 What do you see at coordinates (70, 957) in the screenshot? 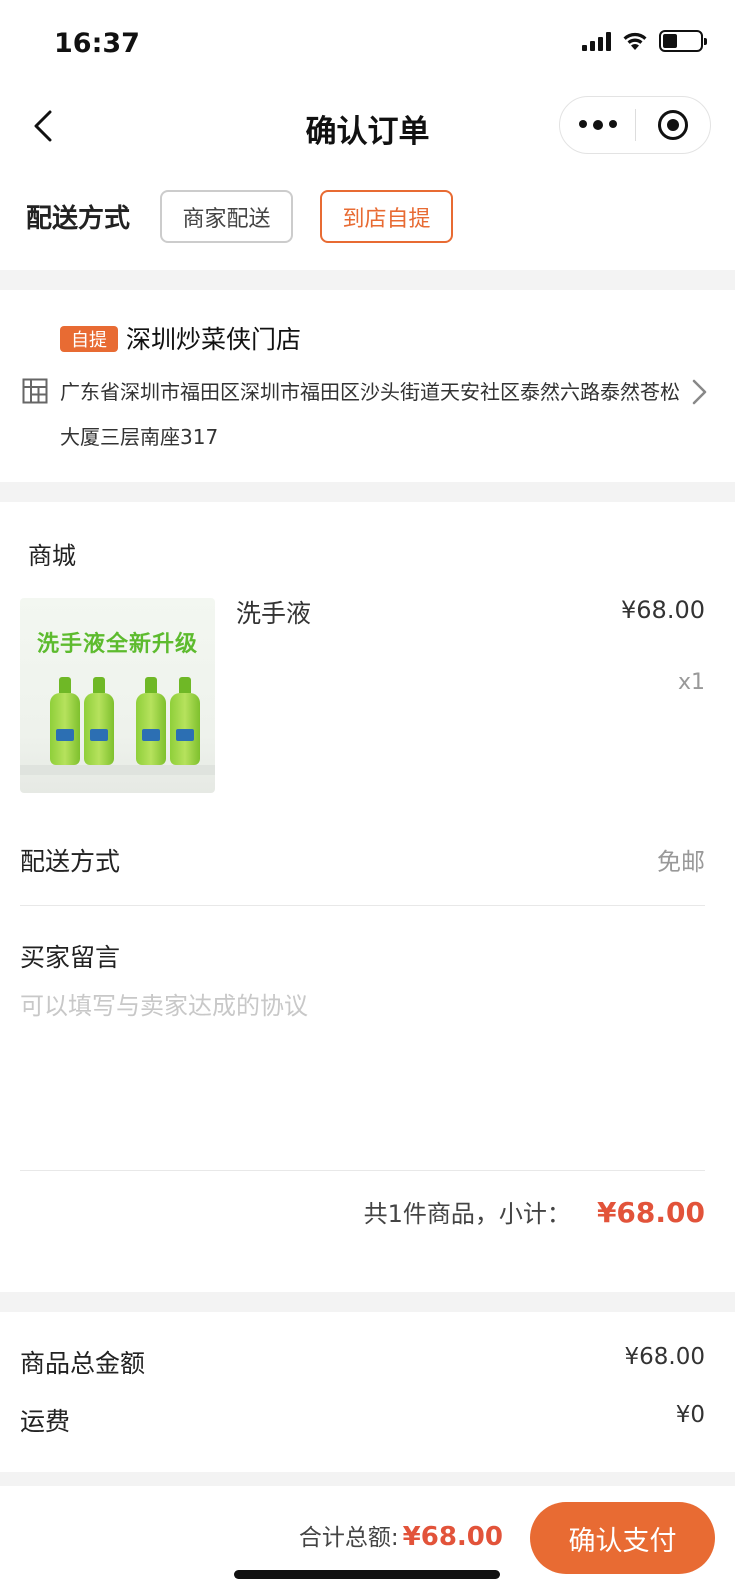
I see `buyer-note-label: 买家留言` at bounding box center [70, 957].